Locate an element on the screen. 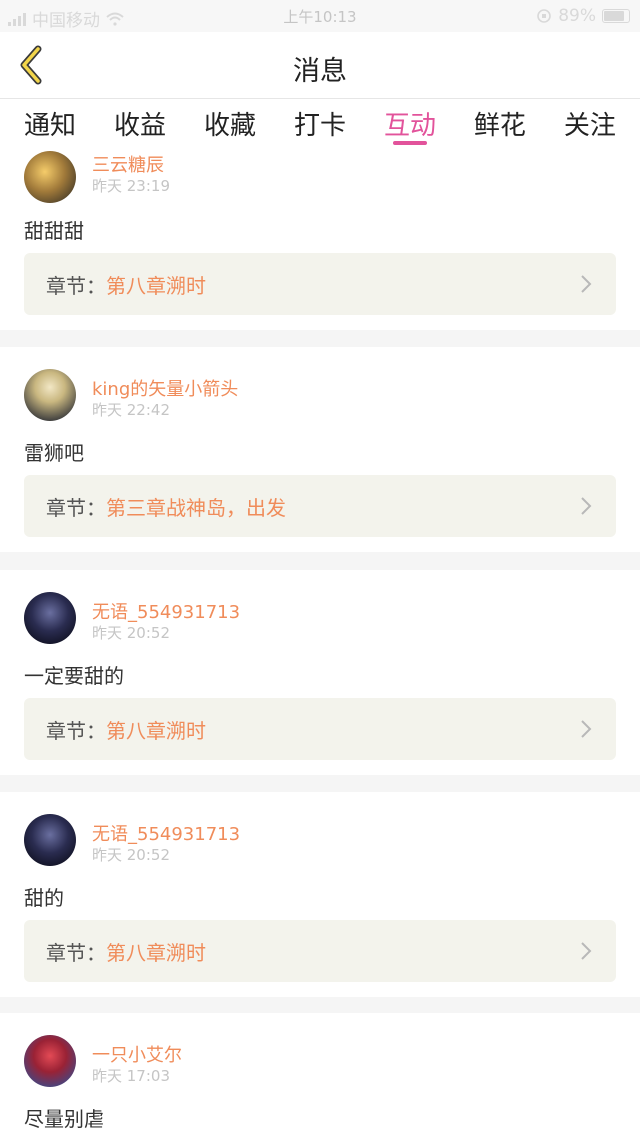  comment-text: 雷狮吧 is located at coordinates (54, 453).